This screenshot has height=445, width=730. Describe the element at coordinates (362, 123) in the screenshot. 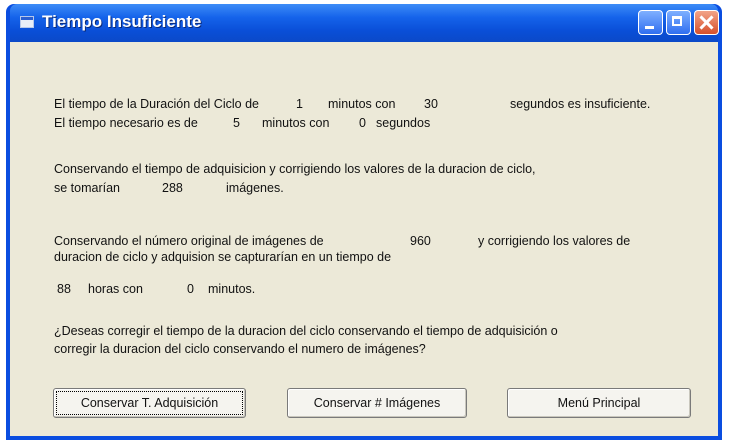

I see `required-seconds-value: 0` at that location.